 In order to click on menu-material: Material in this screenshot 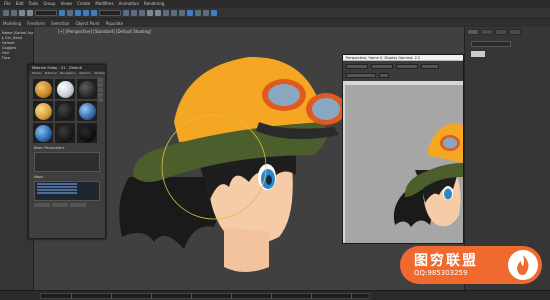, I will do `click(51, 73)`.